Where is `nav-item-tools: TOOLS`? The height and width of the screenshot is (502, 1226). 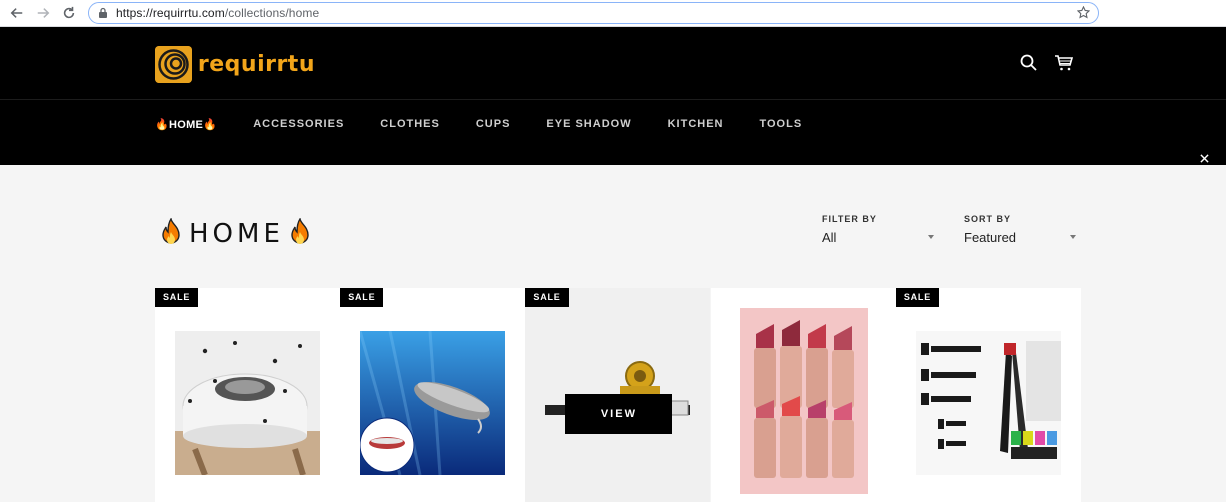
nav-item-tools: TOOLS is located at coordinates (780, 124).